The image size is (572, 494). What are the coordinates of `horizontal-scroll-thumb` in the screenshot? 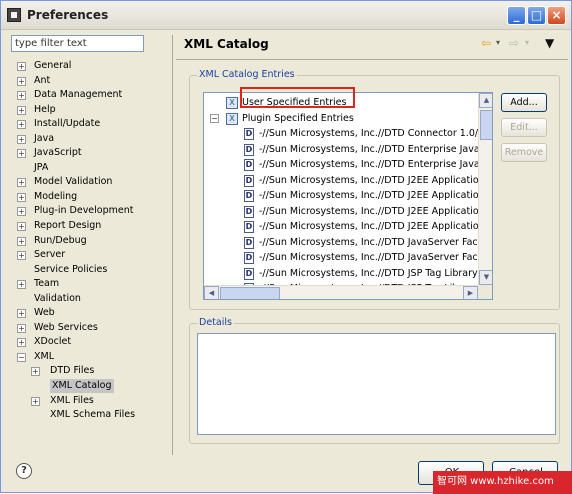 It's located at (250, 293).